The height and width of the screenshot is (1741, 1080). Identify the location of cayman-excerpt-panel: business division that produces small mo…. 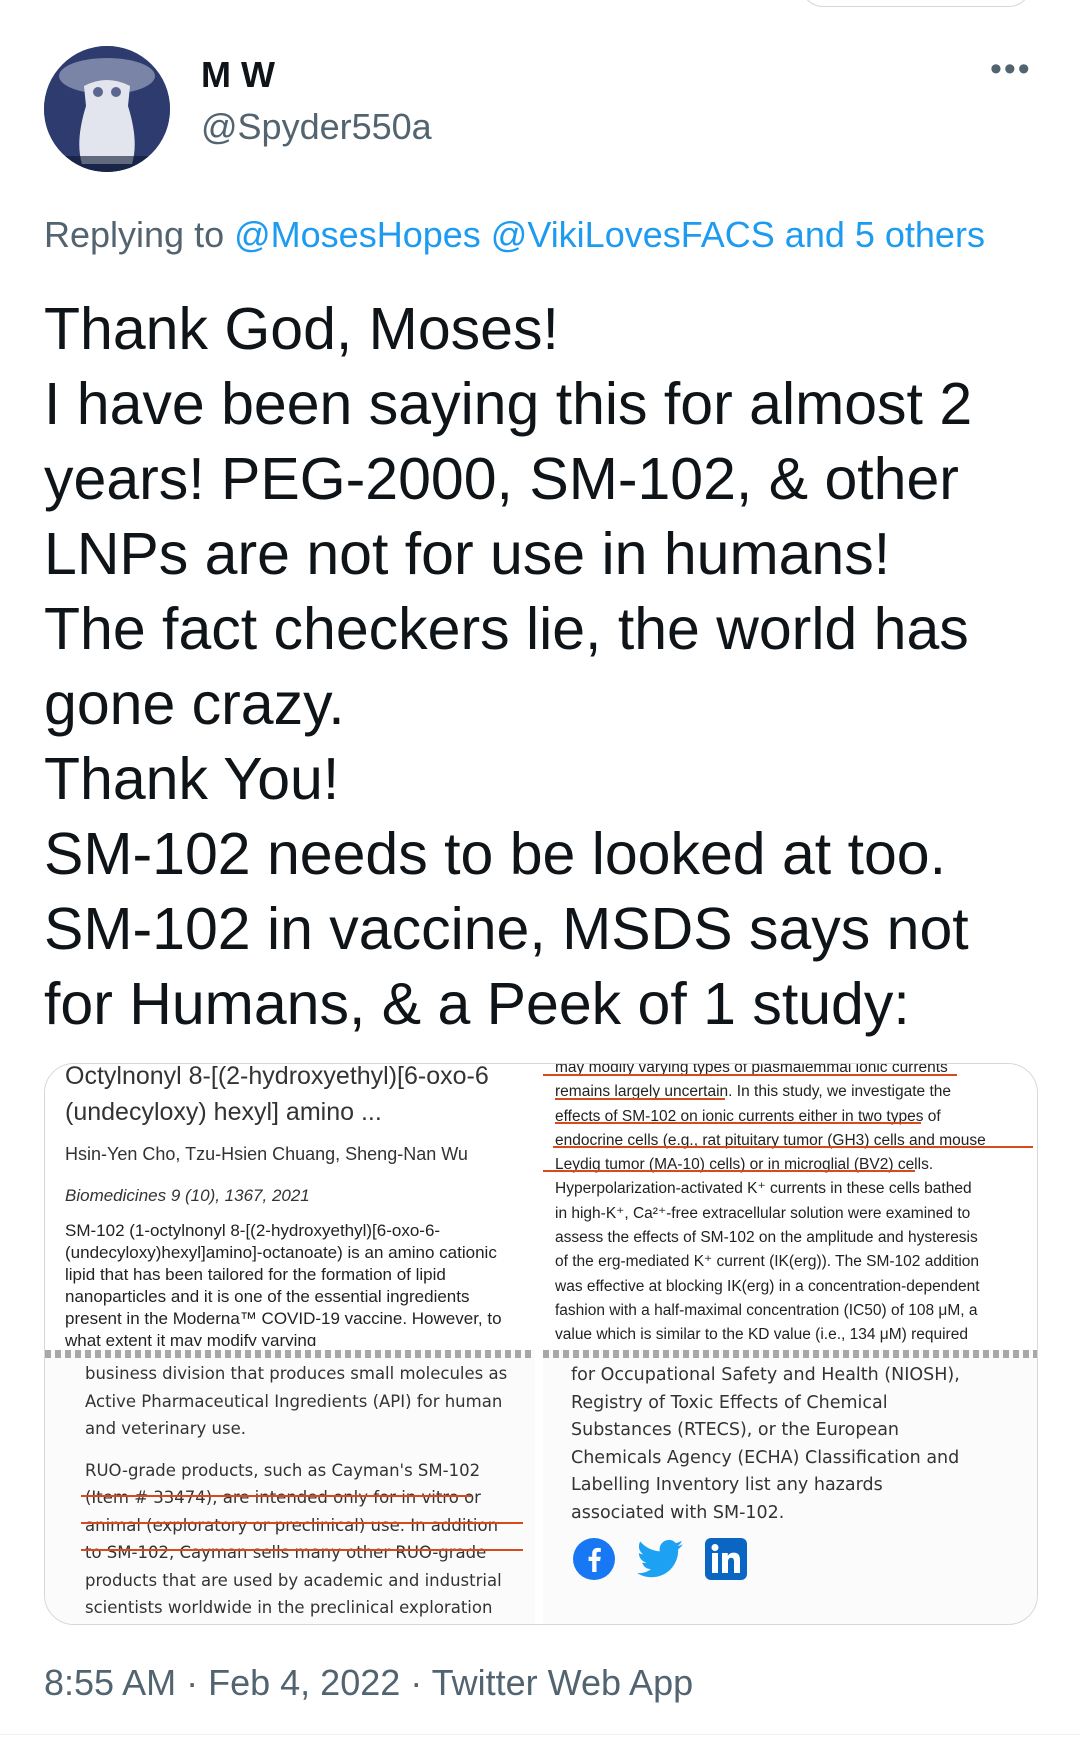
(290, 1487).